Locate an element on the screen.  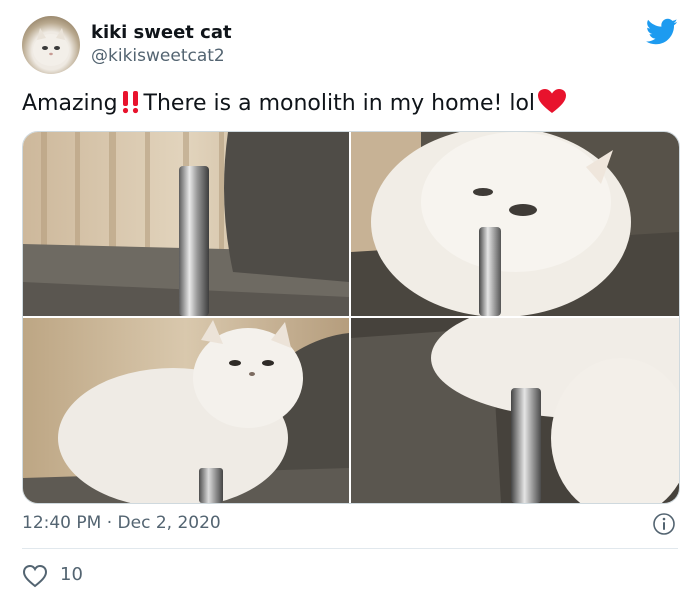
tweet-date: Dec 2, 2020 is located at coordinates (169, 523).